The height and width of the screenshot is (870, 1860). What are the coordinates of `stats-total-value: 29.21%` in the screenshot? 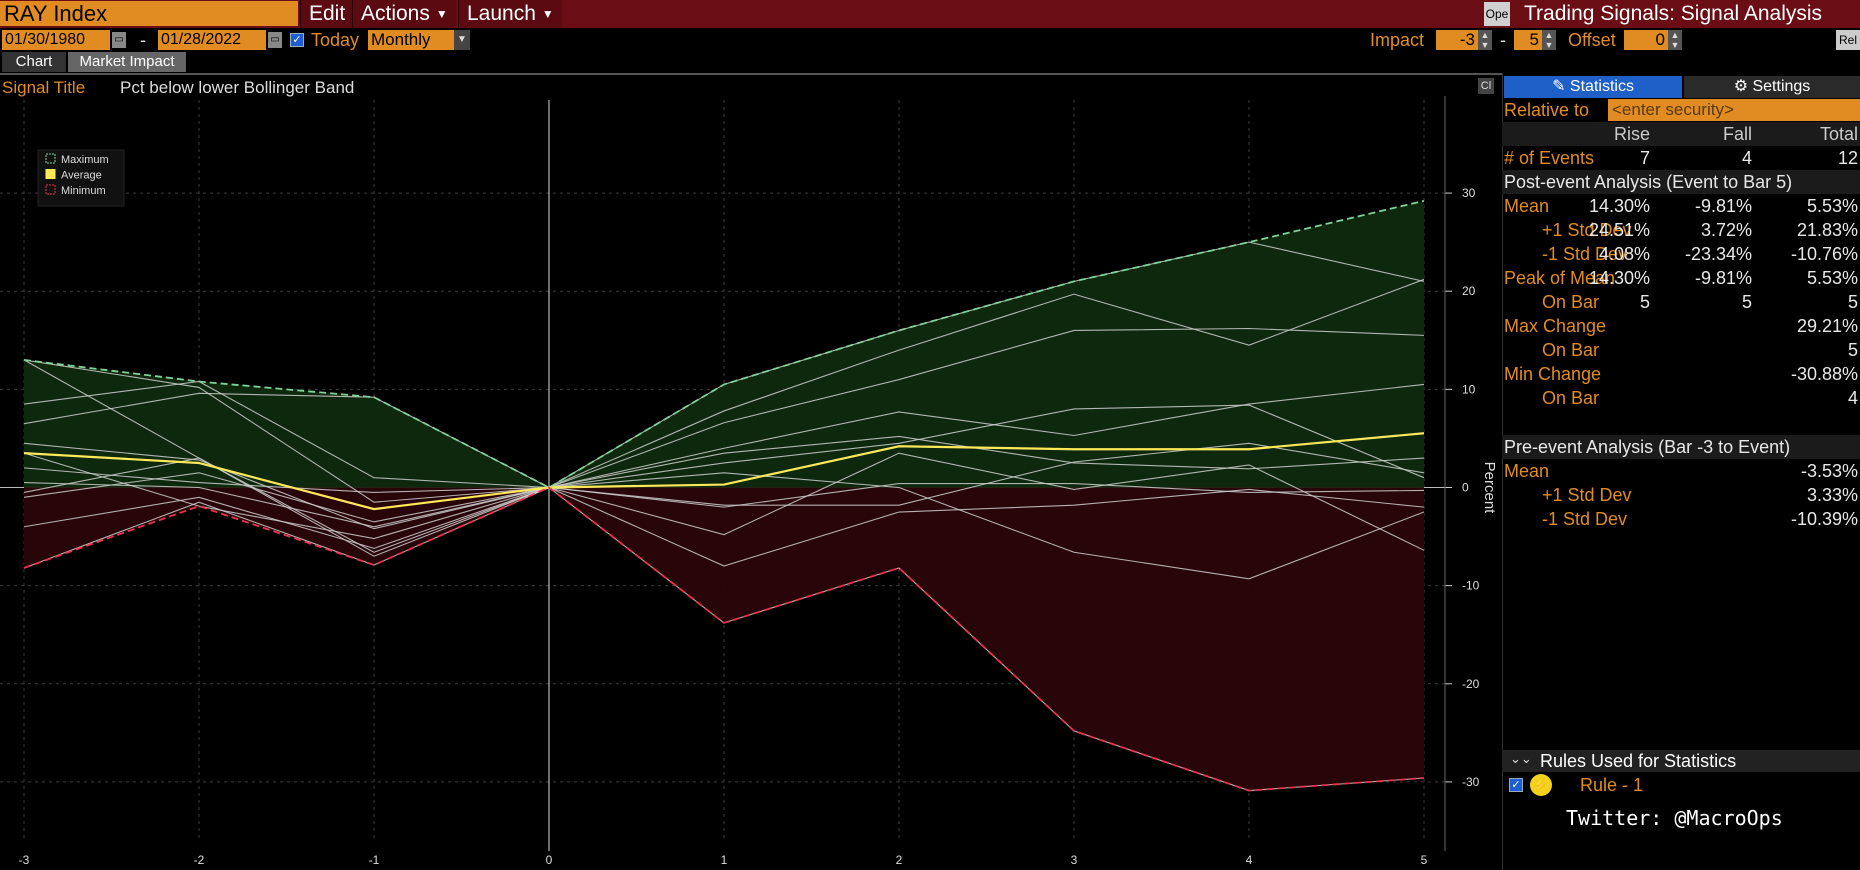 It's located at (1827, 326).